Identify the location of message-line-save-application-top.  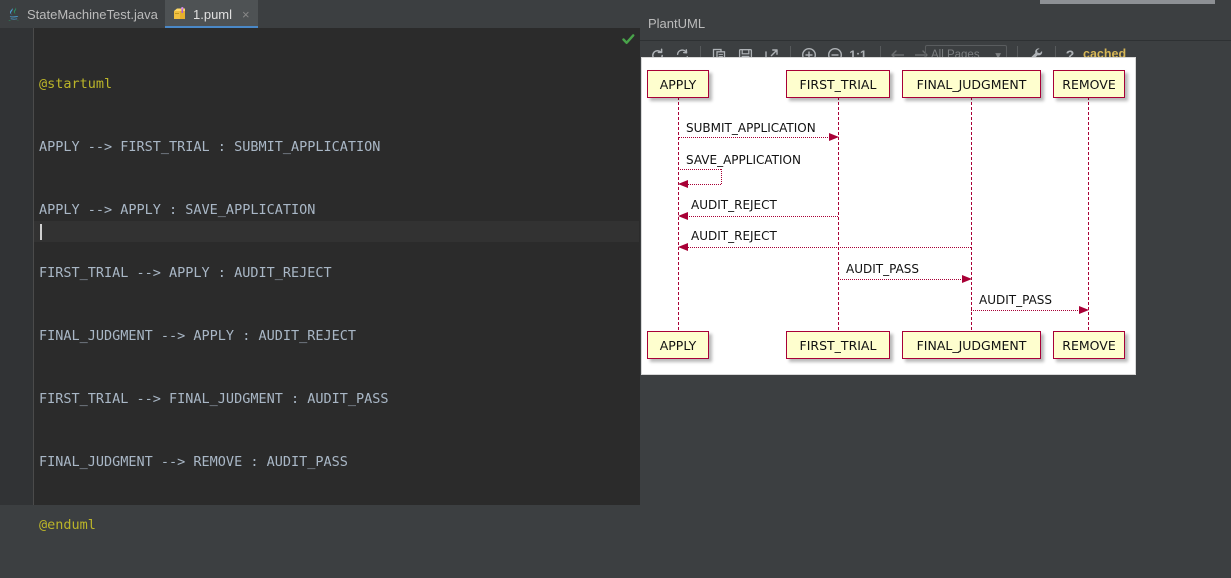
(699, 169).